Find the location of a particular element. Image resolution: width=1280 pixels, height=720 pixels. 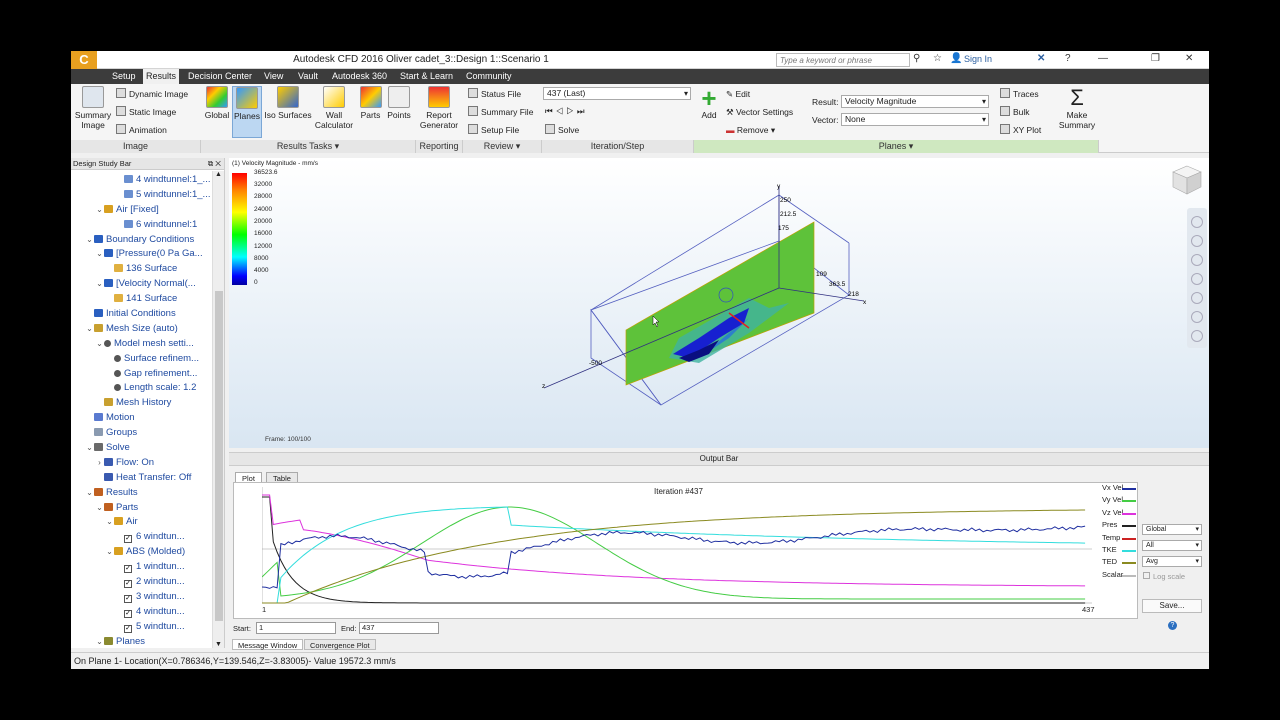

search-input: Type a keyword or phrase is located at coordinates (843, 60).